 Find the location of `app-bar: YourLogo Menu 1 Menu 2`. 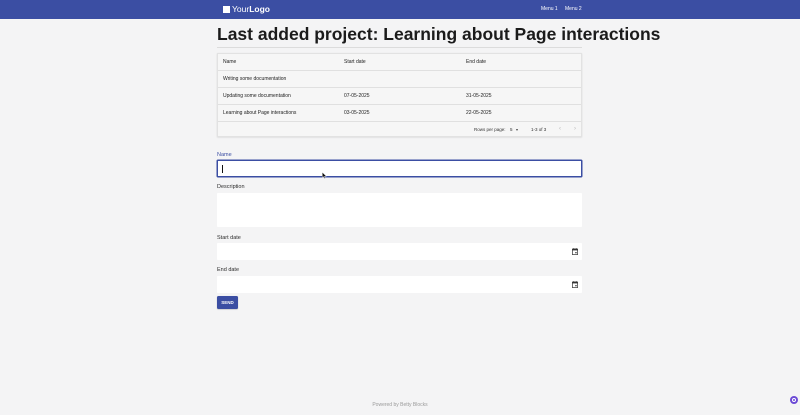

app-bar: YourLogo Menu 1 Menu 2 is located at coordinates (400, 9).